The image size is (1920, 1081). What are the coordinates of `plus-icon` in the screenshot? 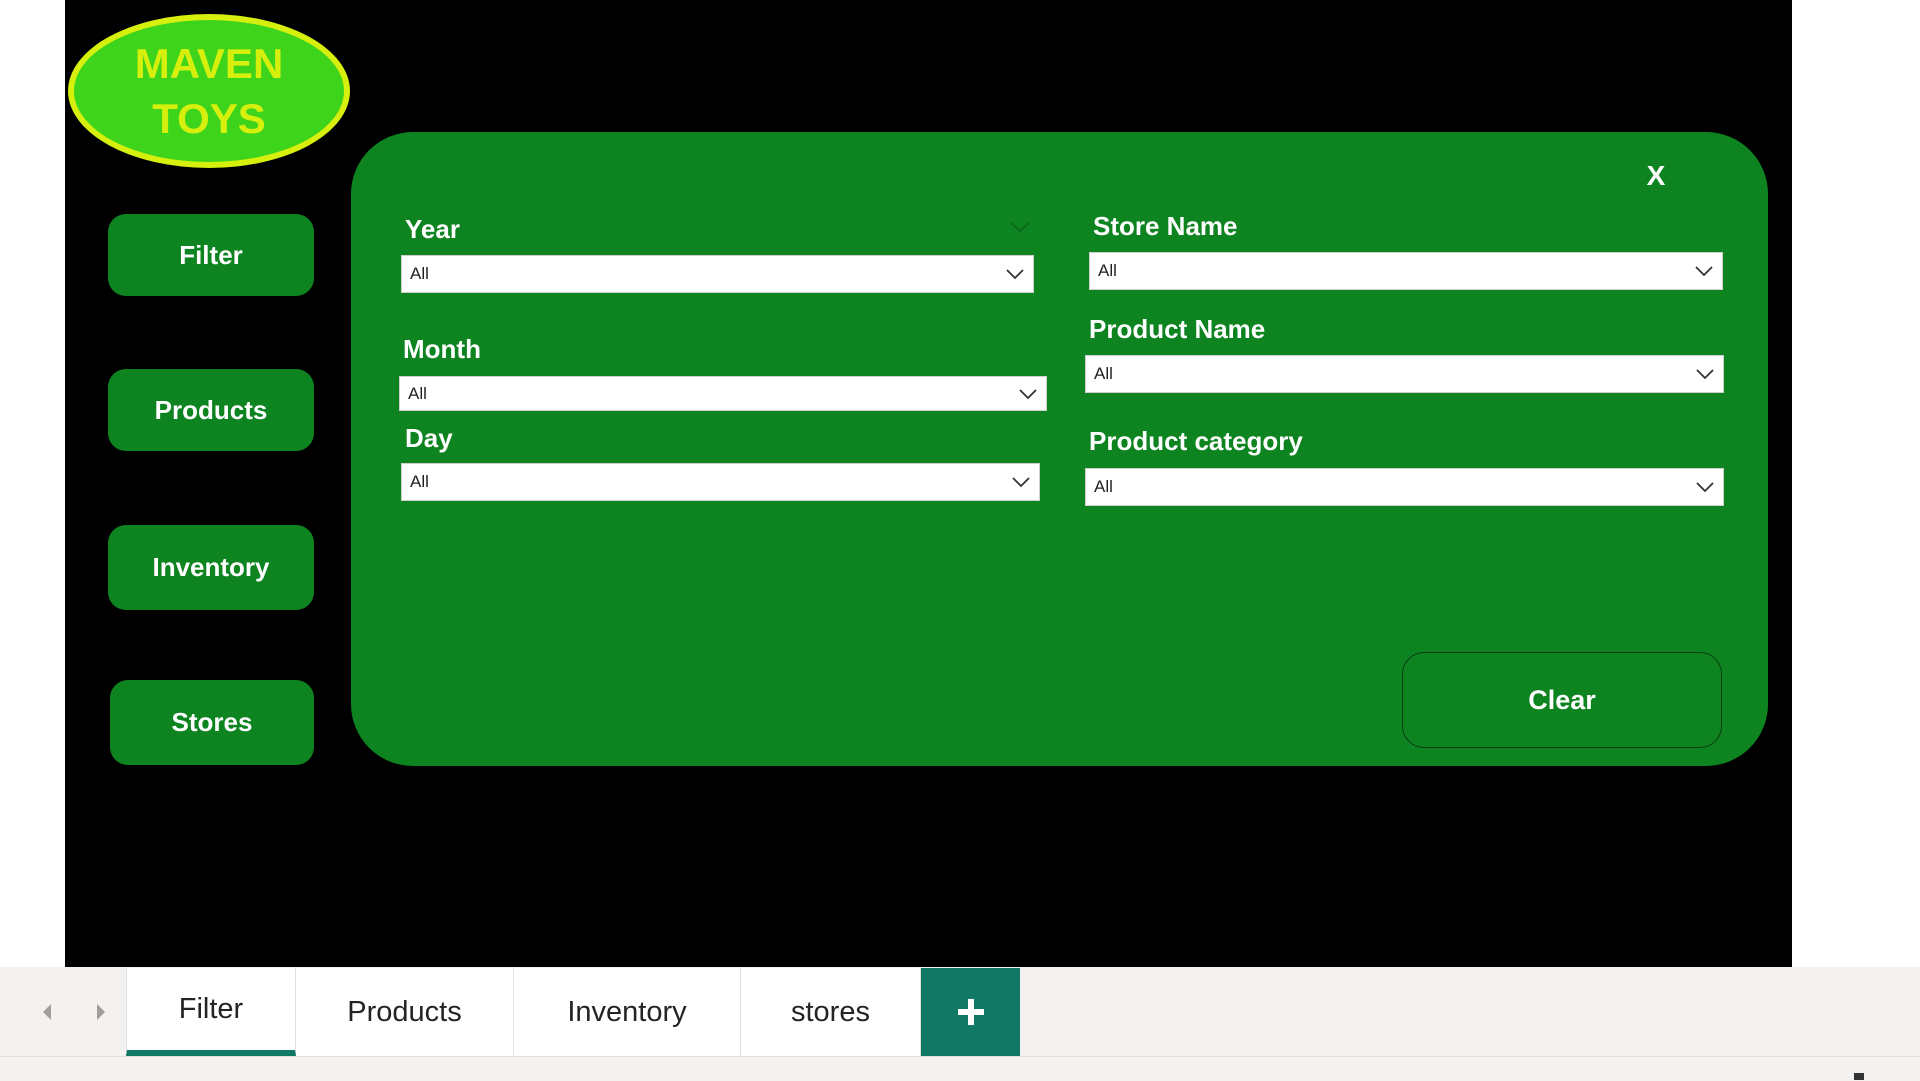 It's located at (970, 1012).